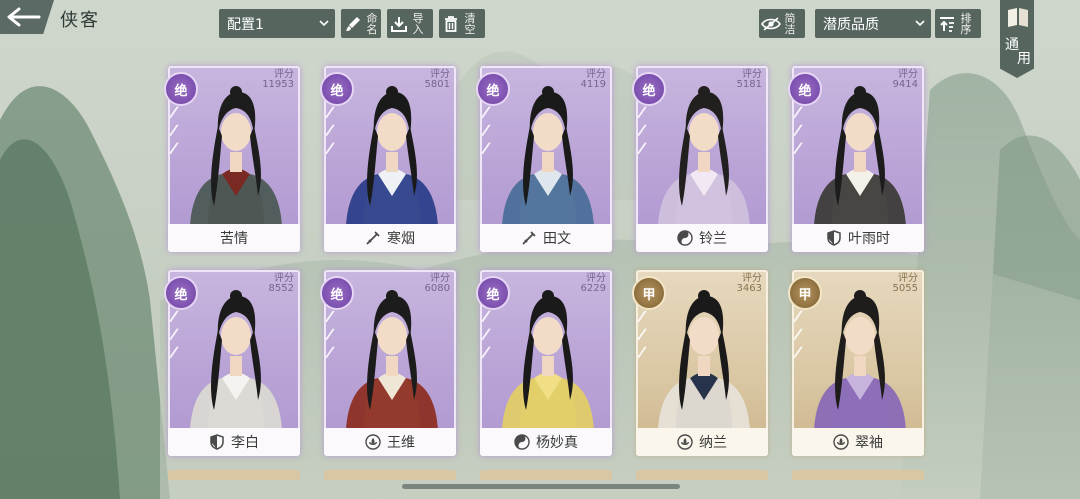 The height and width of the screenshot is (499, 1080). What do you see at coordinates (947, 24) in the screenshot?
I see `sort-icon` at bounding box center [947, 24].